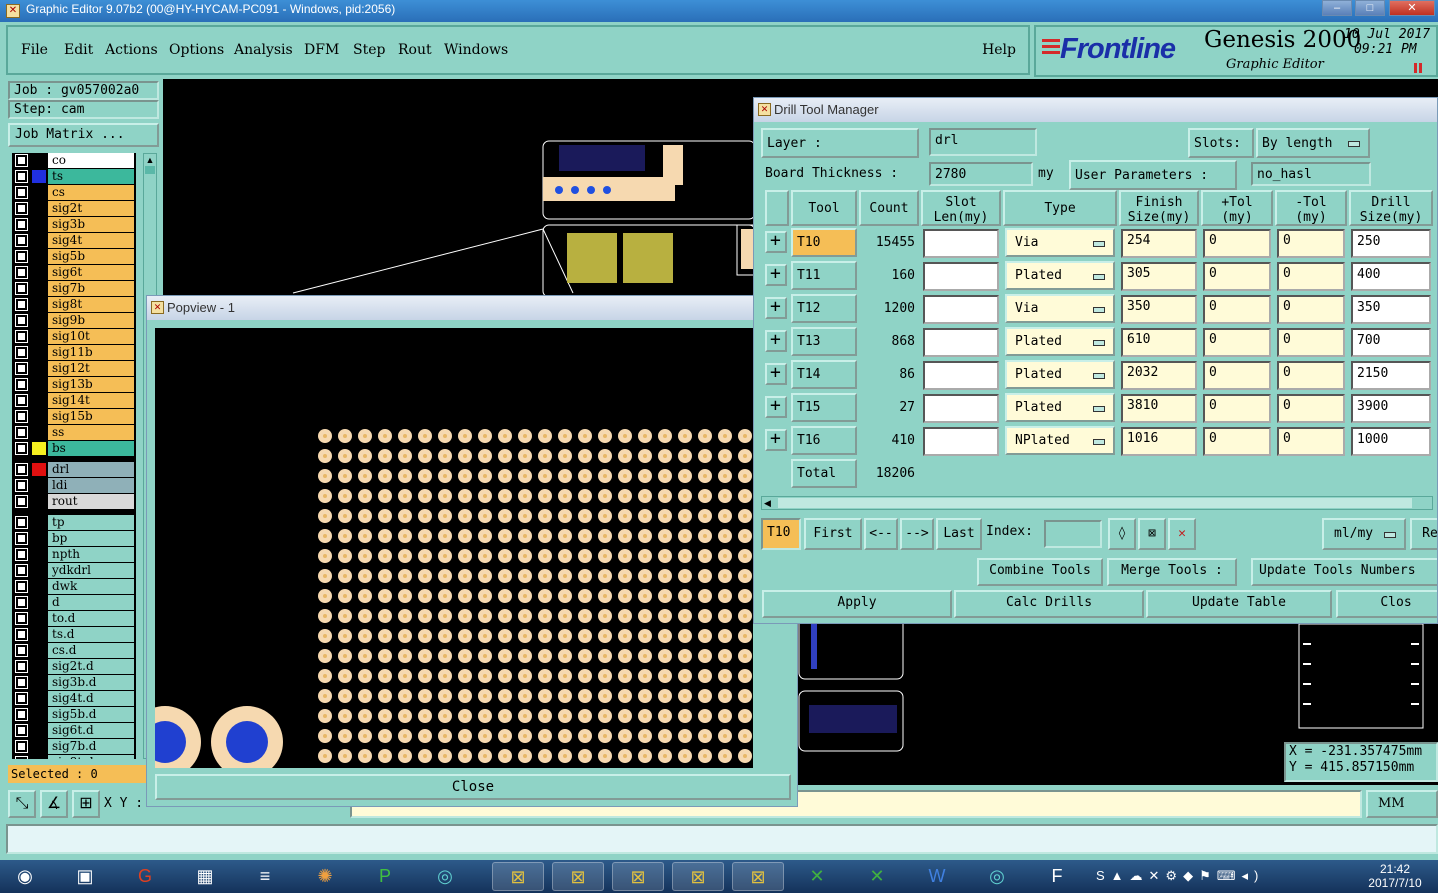  I want to click on finish-size-input: 3810, so click(1159, 408).